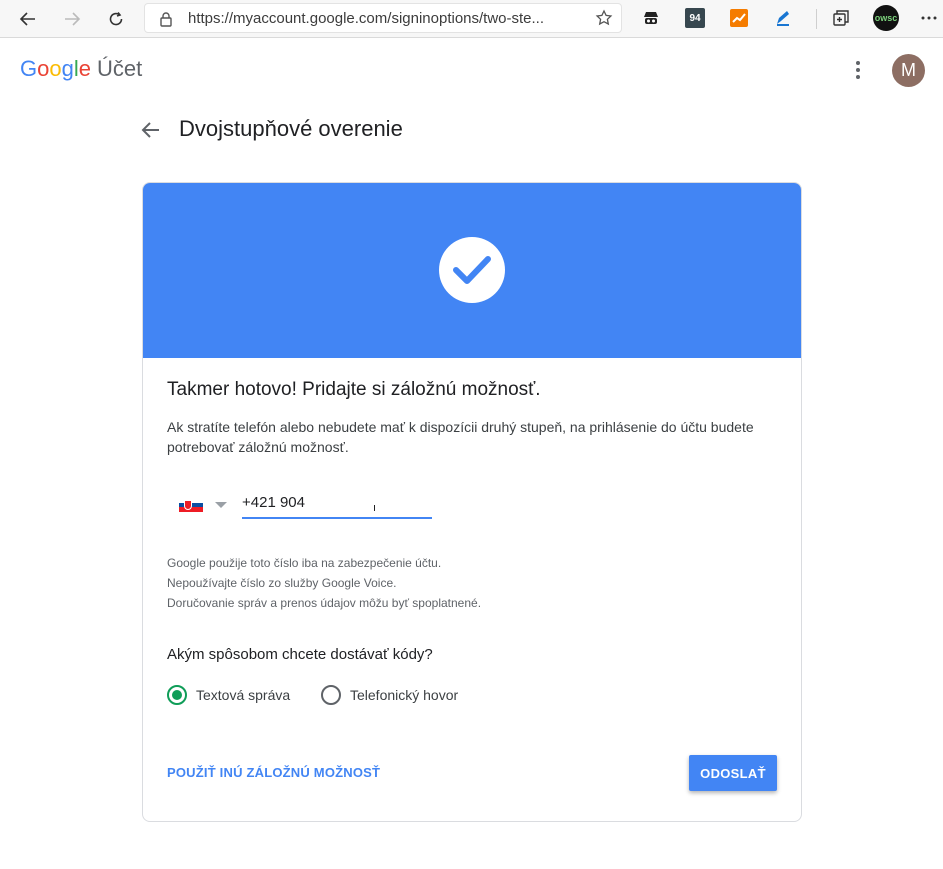 The width and height of the screenshot is (943, 869). I want to click on arrow-right-icon, so click(73, 19).